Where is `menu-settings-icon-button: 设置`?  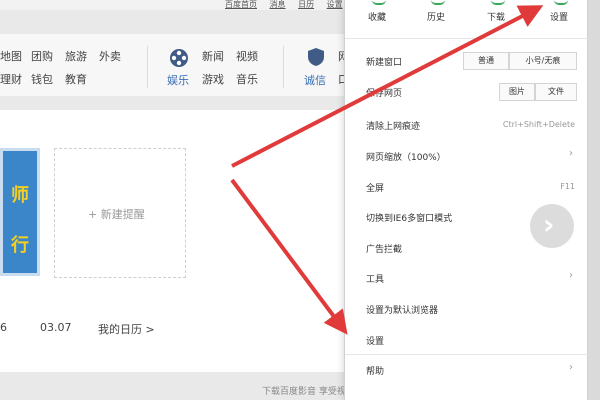
menu-settings-icon-button: 设置 is located at coordinates (559, 16).